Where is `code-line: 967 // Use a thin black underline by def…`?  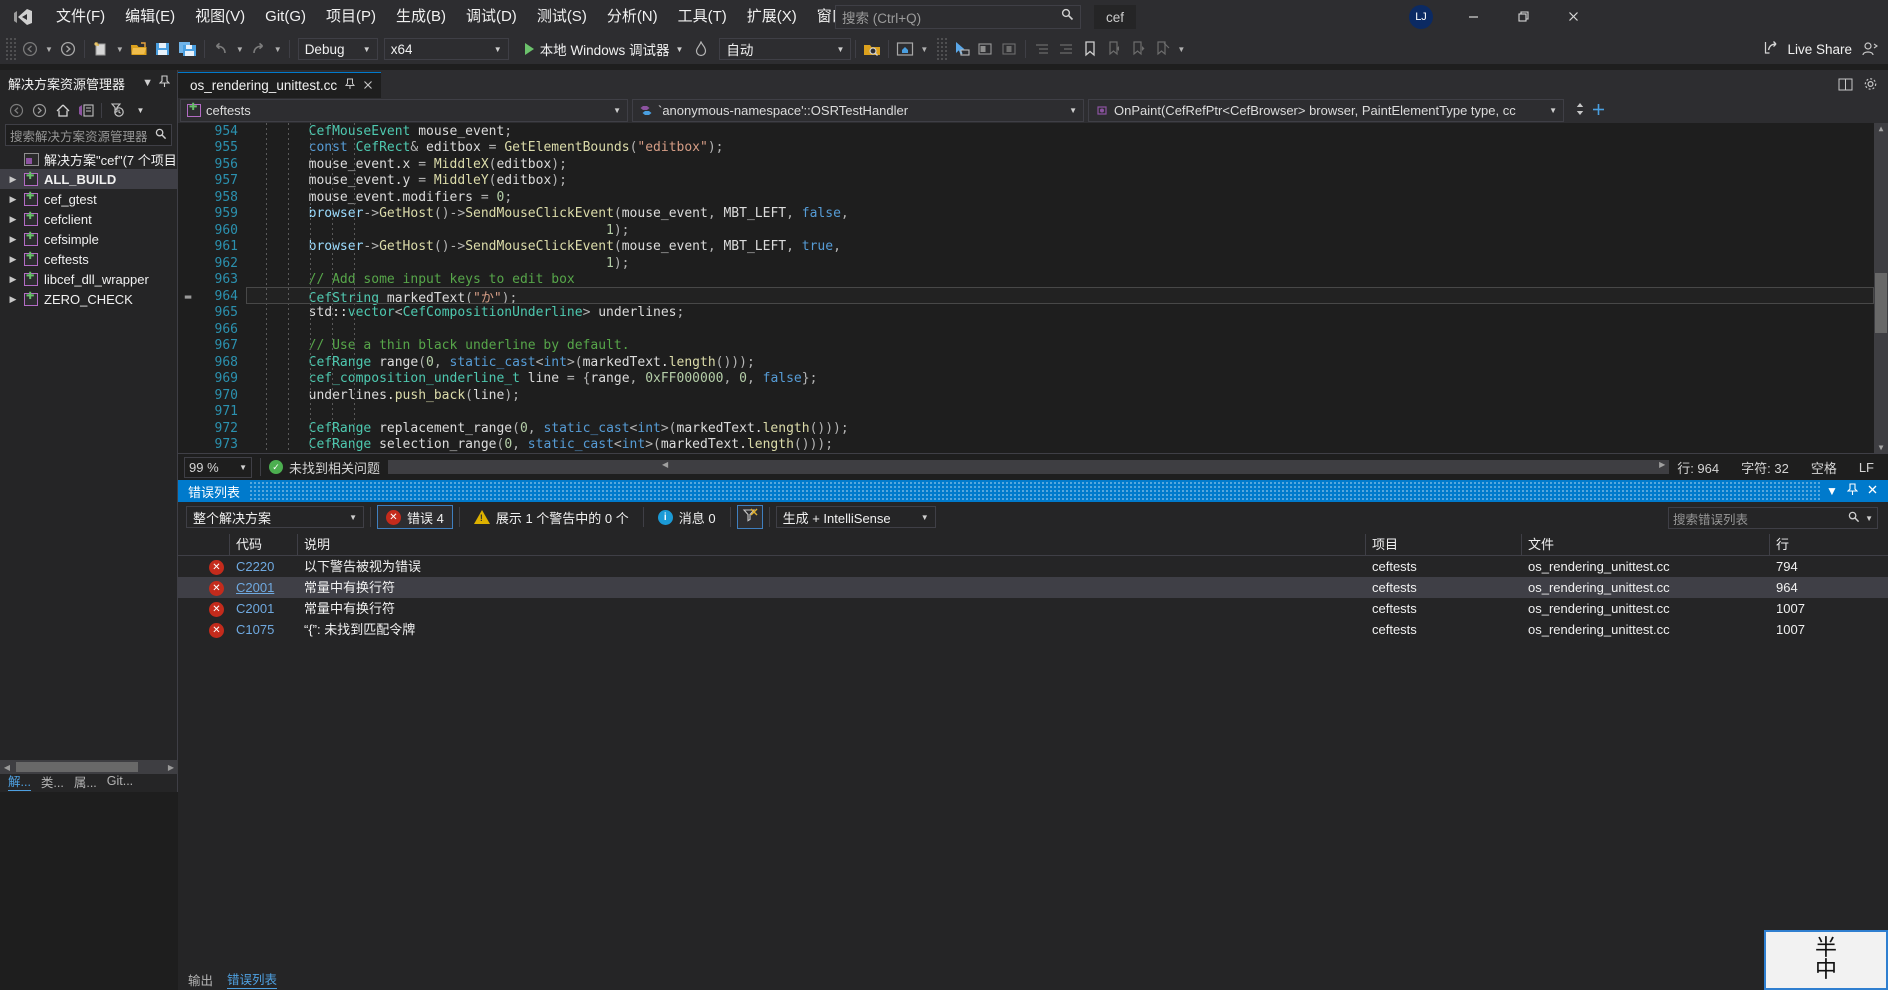 code-line: 967 // Use a thin black underline by def… is located at coordinates (1033, 346).